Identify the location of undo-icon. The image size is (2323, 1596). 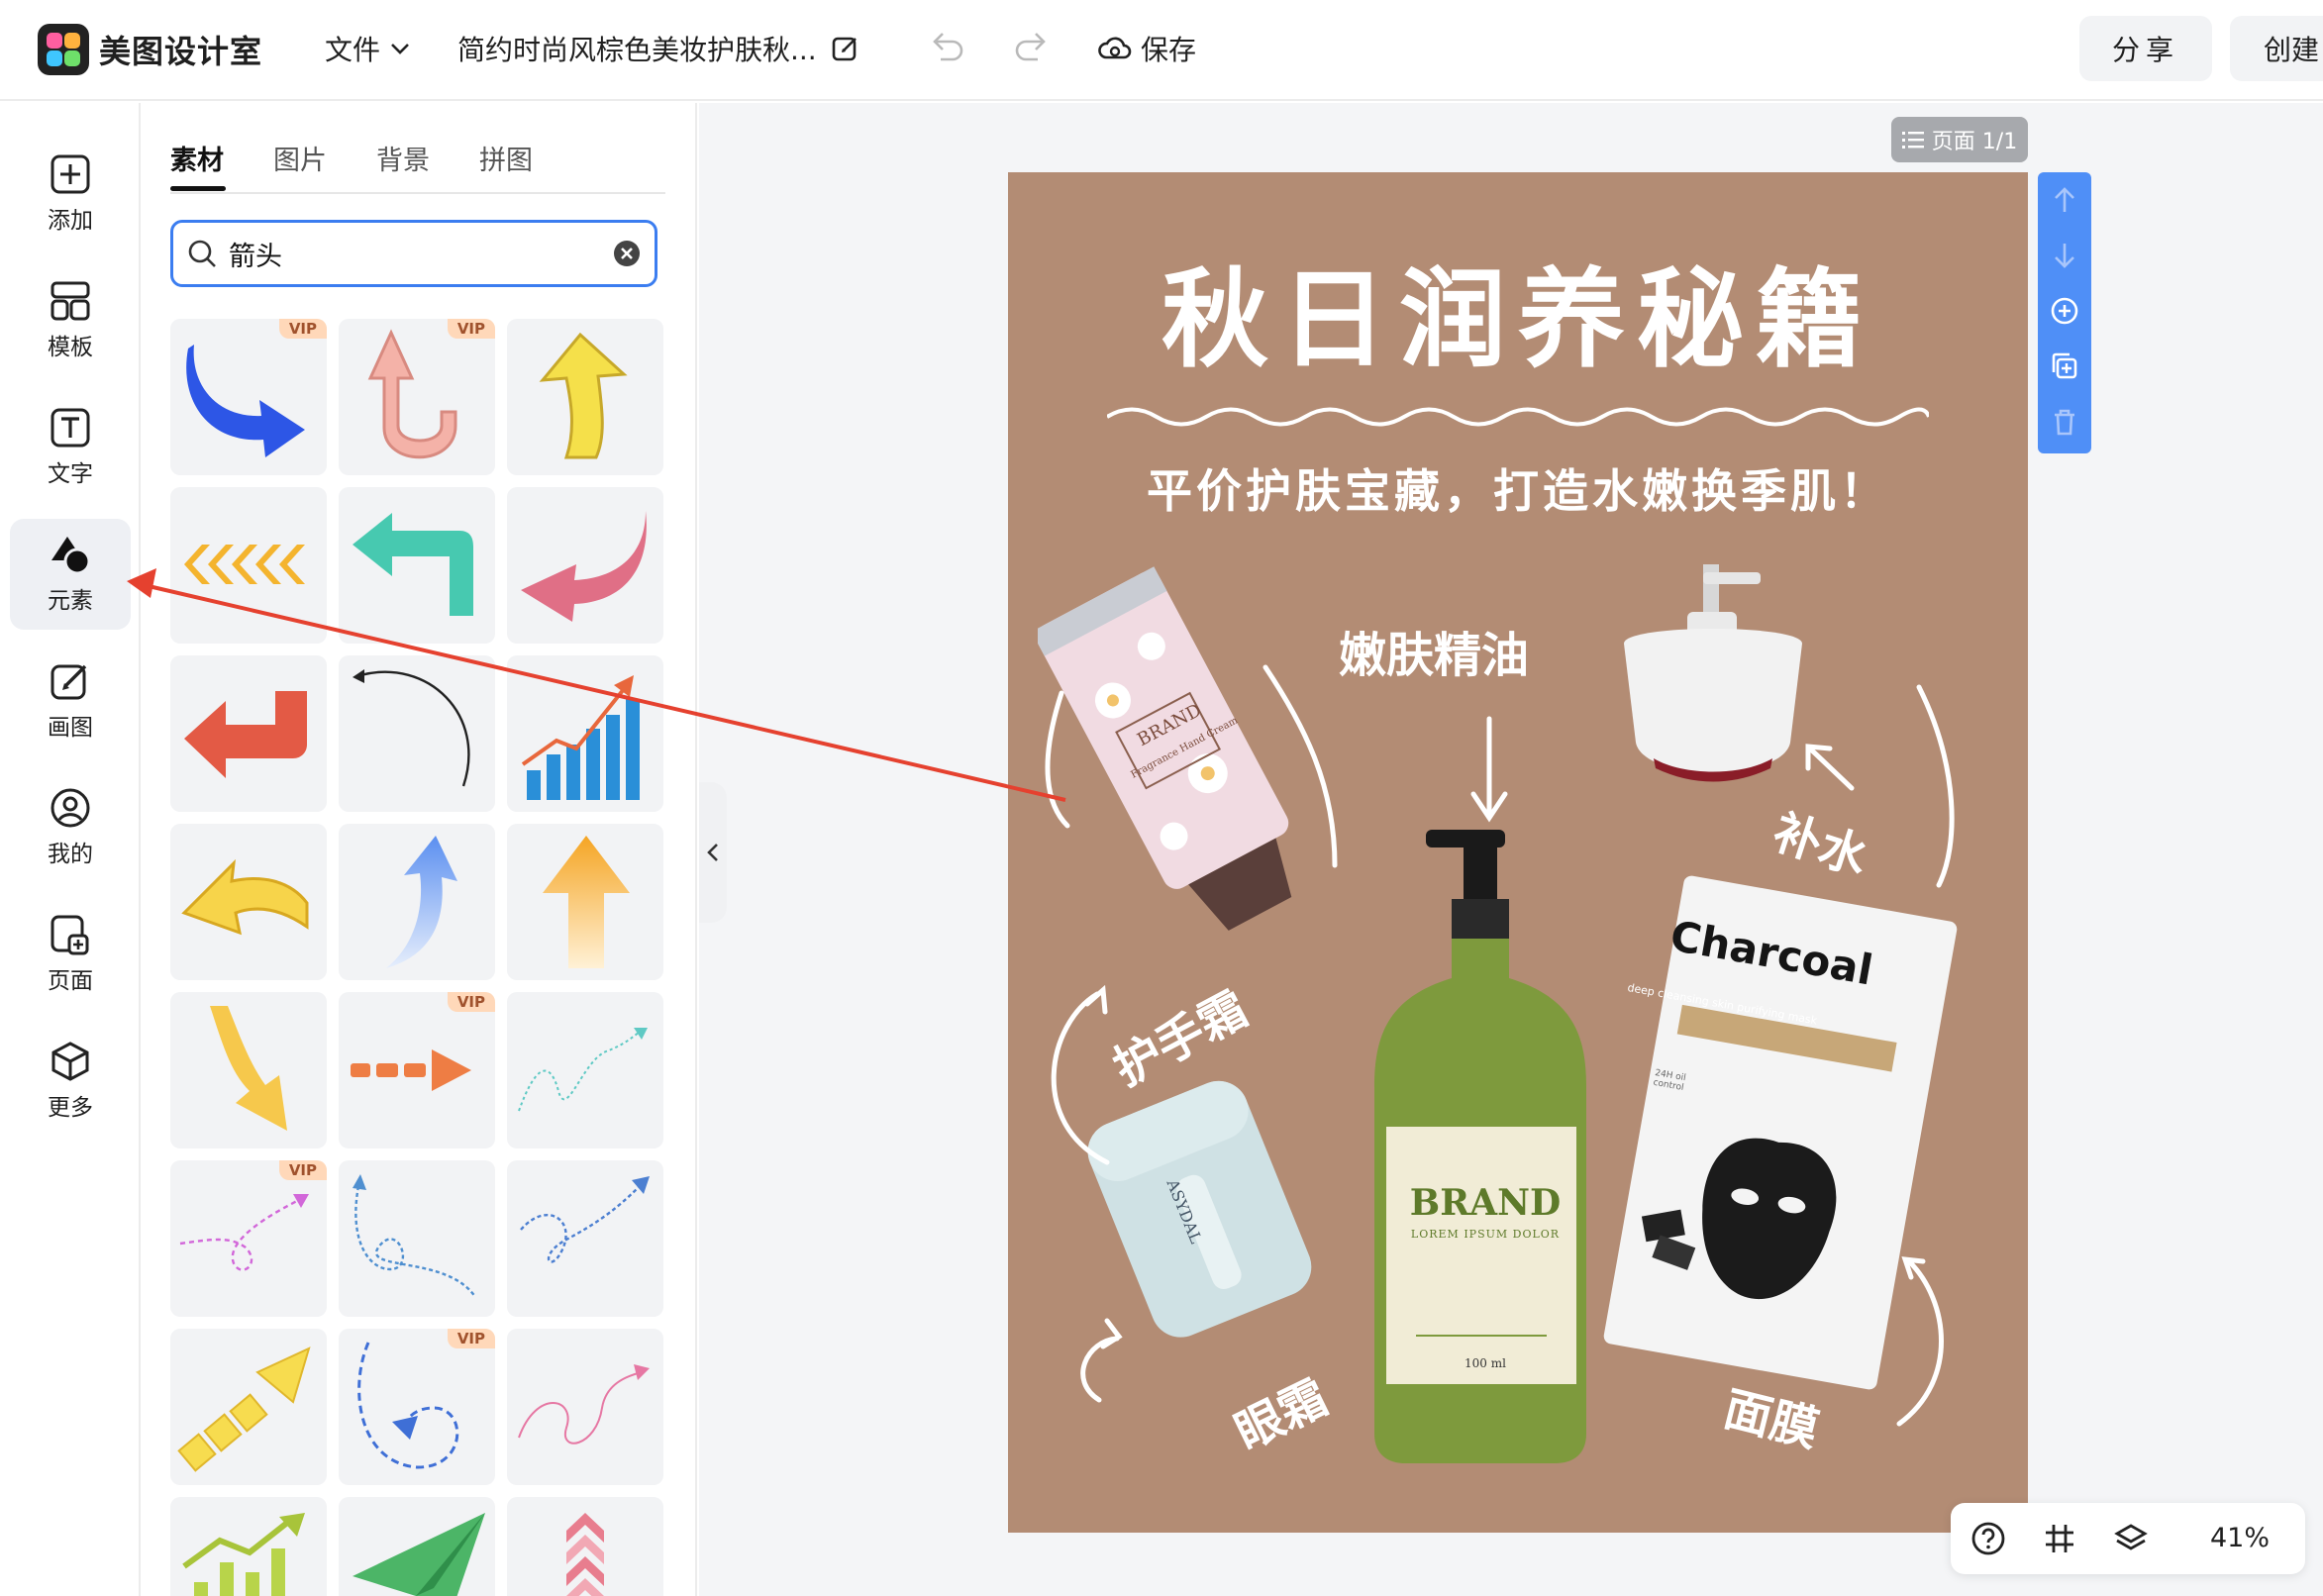
(946, 47).